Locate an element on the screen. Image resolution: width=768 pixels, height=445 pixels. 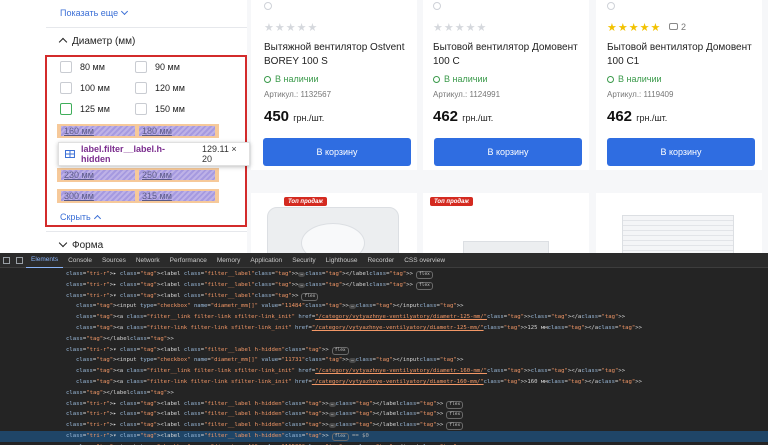
reviews-count: 2 is located at coordinates (677, 27).